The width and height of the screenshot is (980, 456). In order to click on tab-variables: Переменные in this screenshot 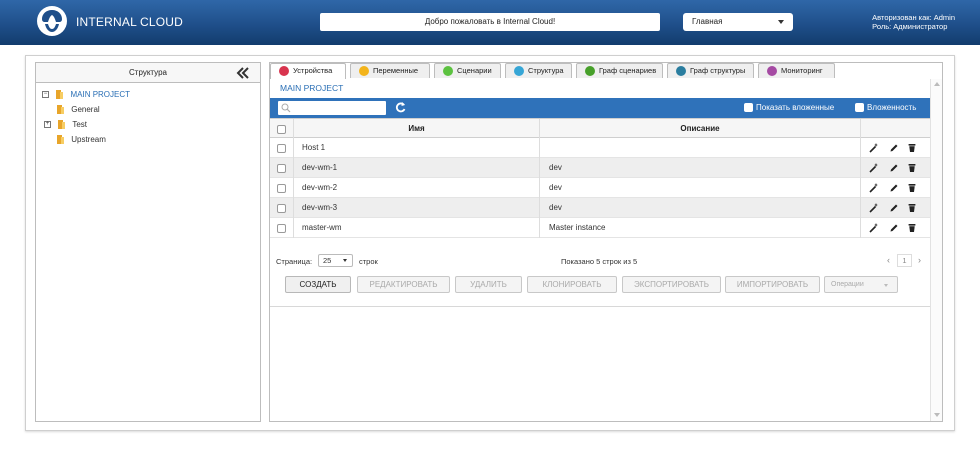, I will do `click(390, 70)`.